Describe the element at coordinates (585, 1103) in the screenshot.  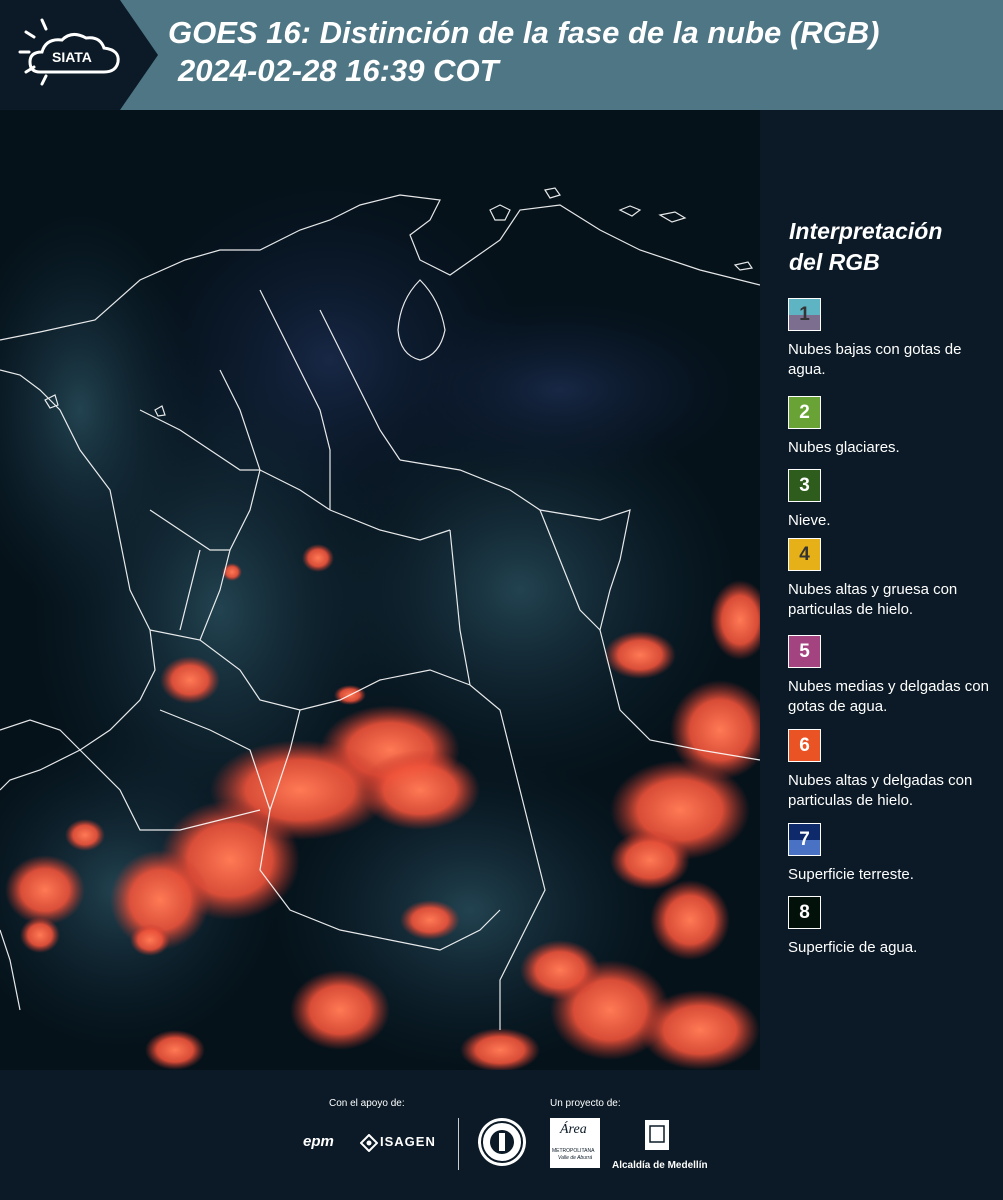
I see `project-label: Un proyecto de:` at that location.